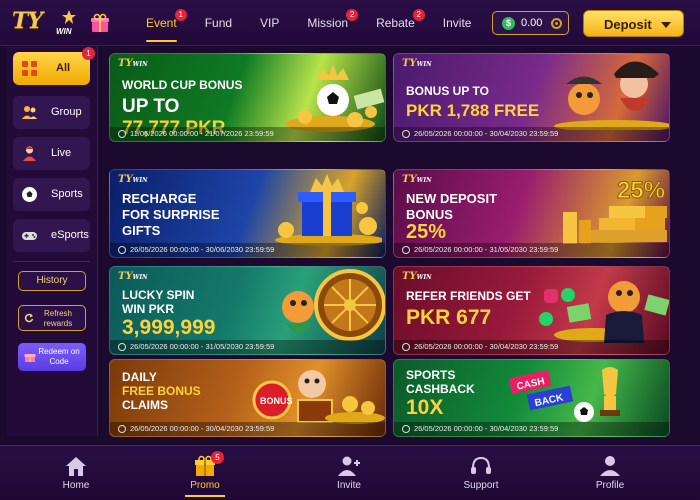 The width and height of the screenshot is (700, 500). What do you see at coordinates (481, 473) in the screenshot?
I see `bottom-nav-support: Support` at bounding box center [481, 473].